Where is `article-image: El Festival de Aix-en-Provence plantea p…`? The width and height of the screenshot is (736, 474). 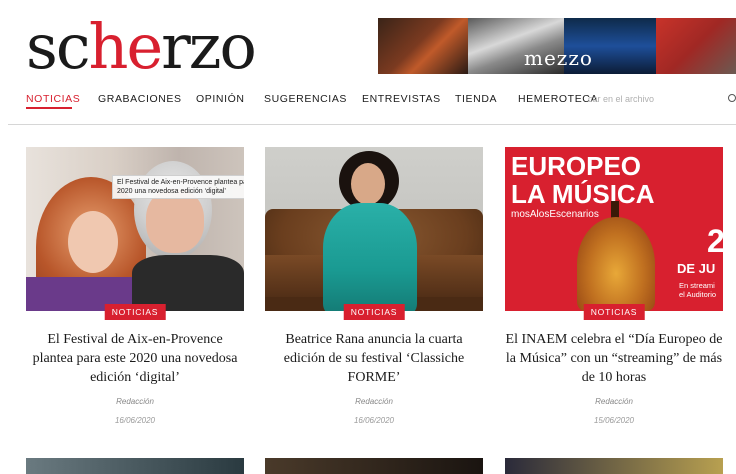 article-image: El Festival de Aix-en-Provence plantea p… is located at coordinates (135, 229).